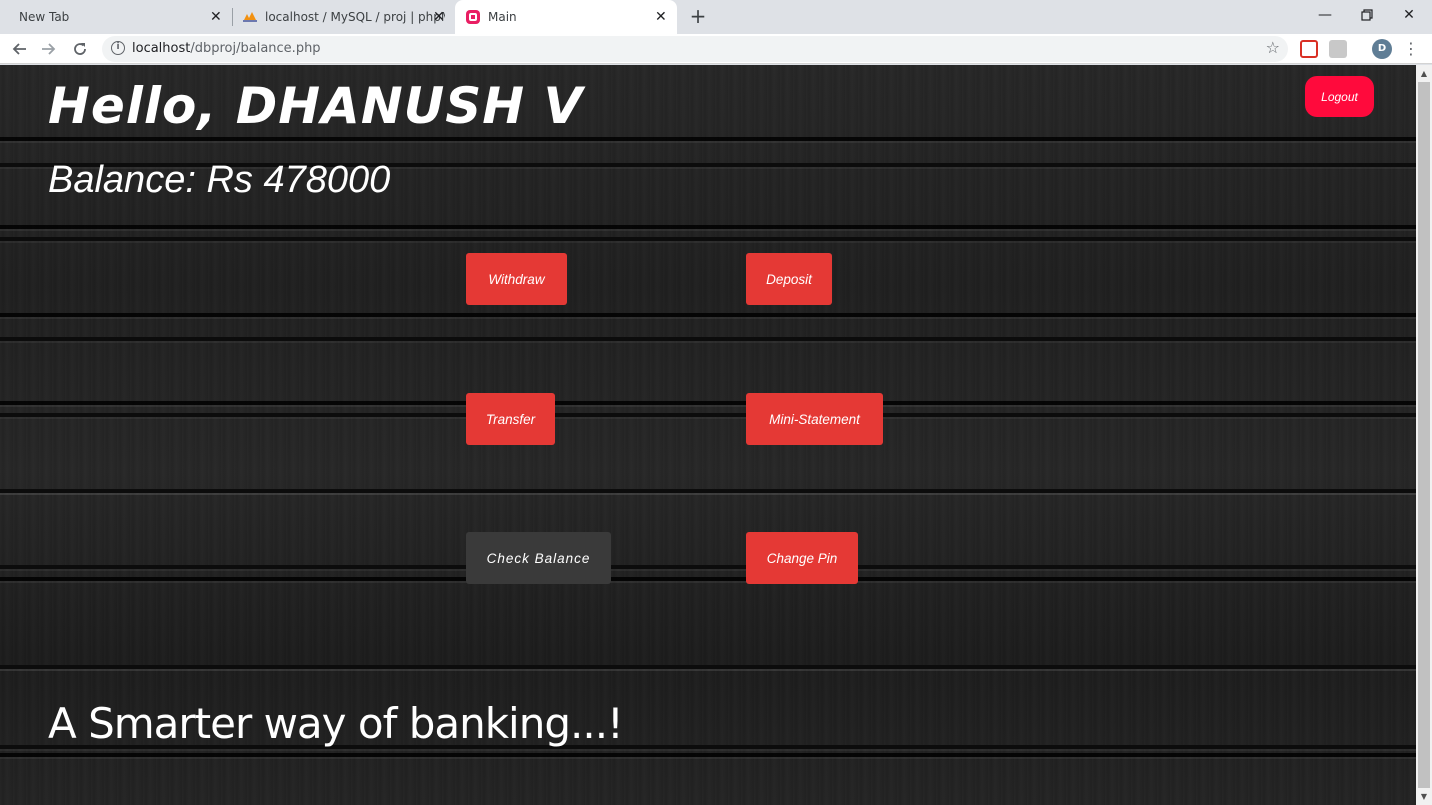 This screenshot has width=1432, height=805. I want to click on forward-arrow-icon, so click(48, 49).